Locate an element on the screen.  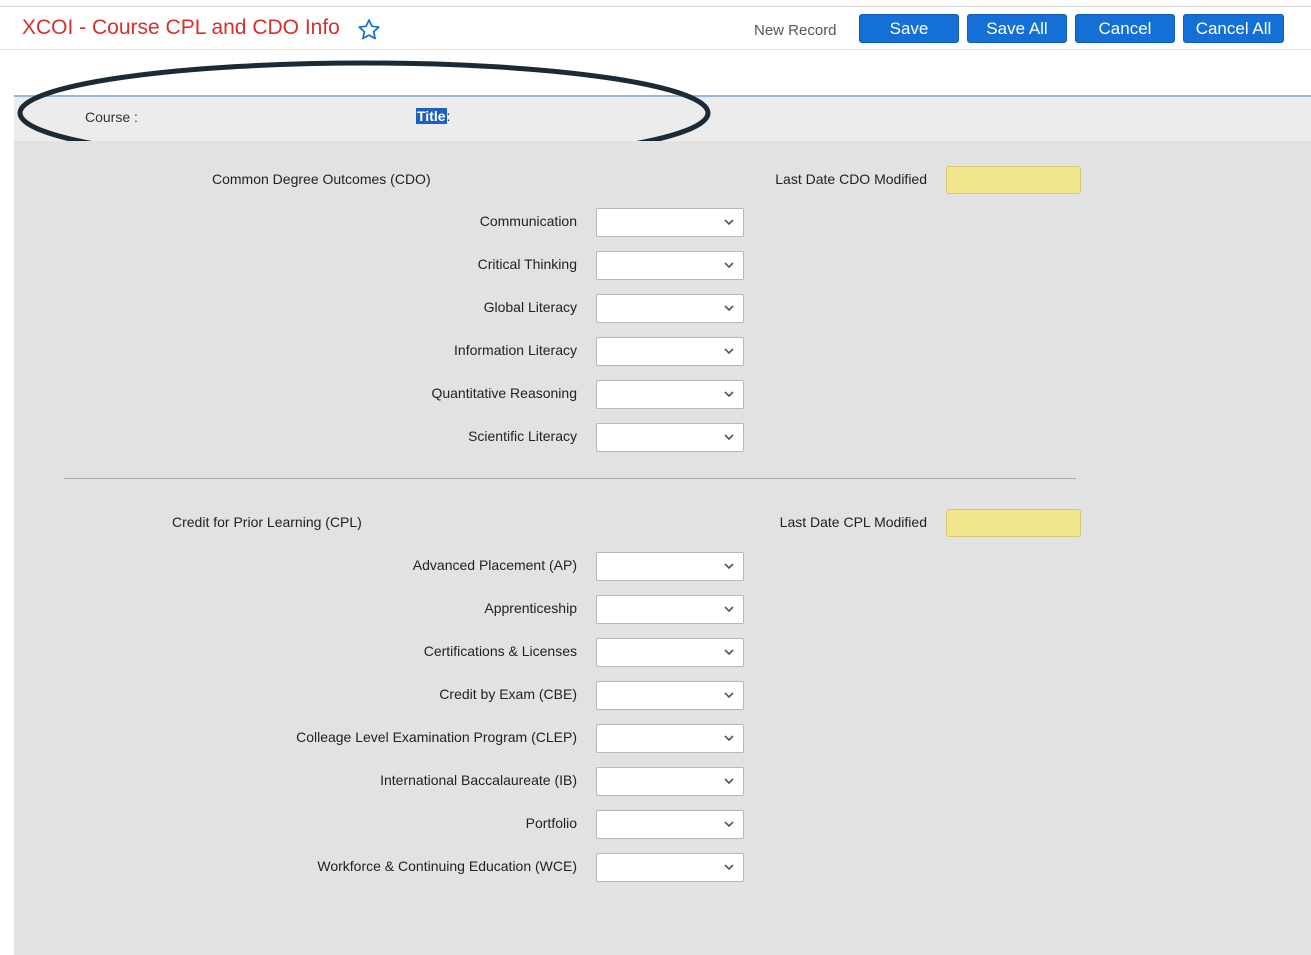
field-label: Workforce & Continuing Education (WCE) is located at coordinates (447, 866).